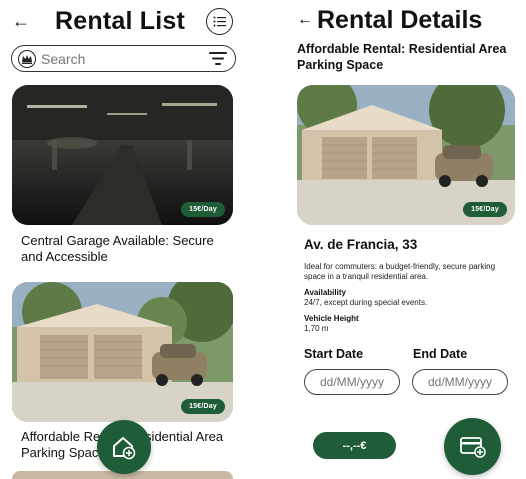  Describe the element at coordinates (440, 354) in the screenshot. I see `end-date-label: End Date` at that location.